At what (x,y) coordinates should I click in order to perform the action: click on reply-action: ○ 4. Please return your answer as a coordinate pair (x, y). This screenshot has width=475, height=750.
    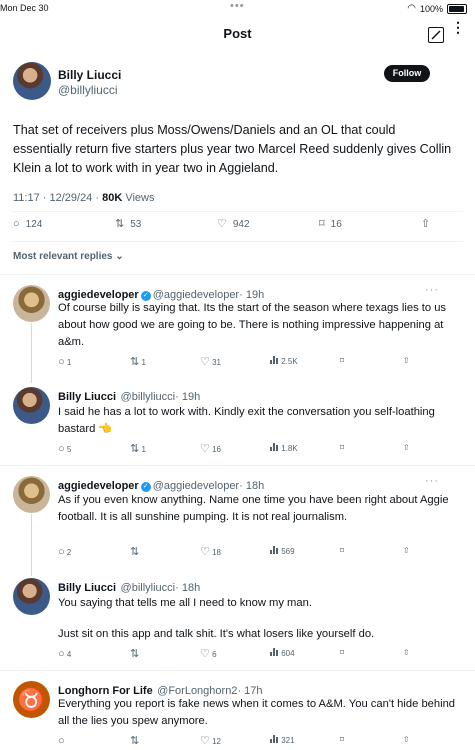
    Looking at the image, I should click on (64, 654).